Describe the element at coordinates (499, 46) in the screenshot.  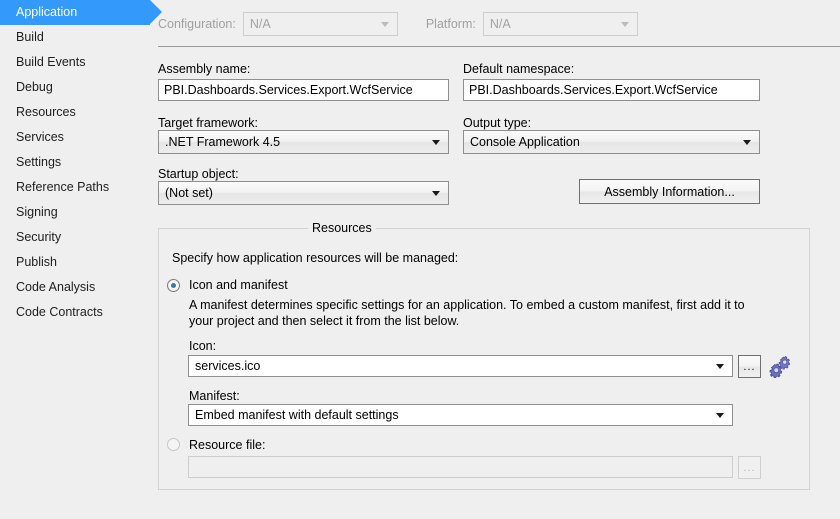
I see `toolbar-separator` at that location.